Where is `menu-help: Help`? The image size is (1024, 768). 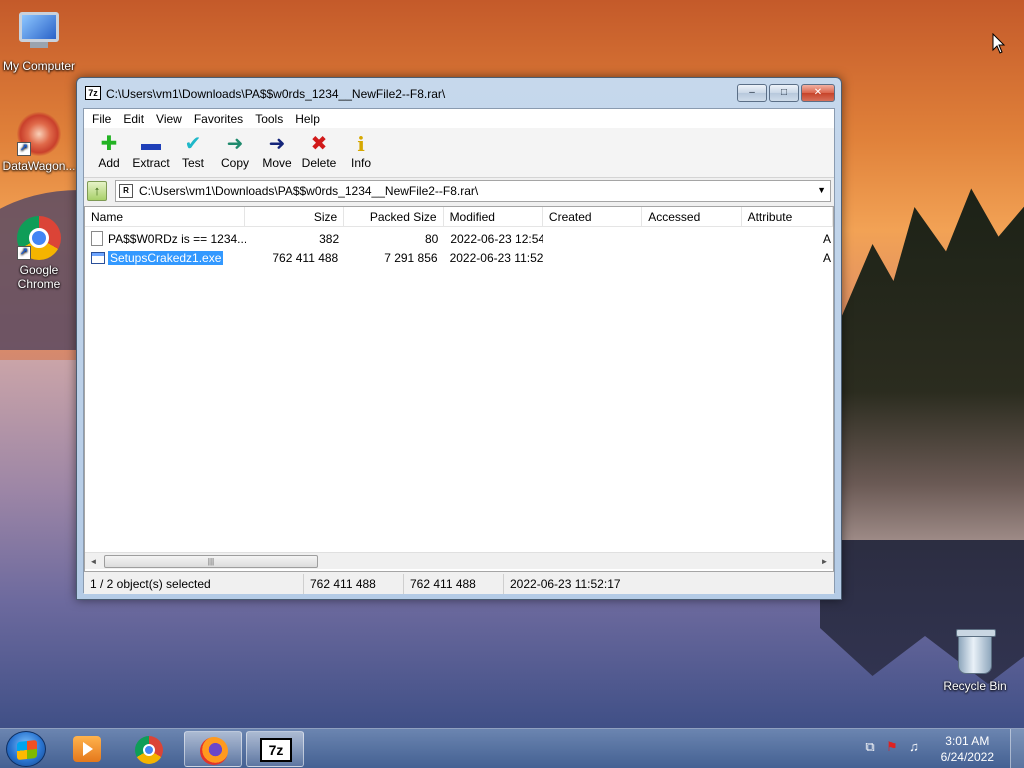
menu-help: Help is located at coordinates (307, 119).